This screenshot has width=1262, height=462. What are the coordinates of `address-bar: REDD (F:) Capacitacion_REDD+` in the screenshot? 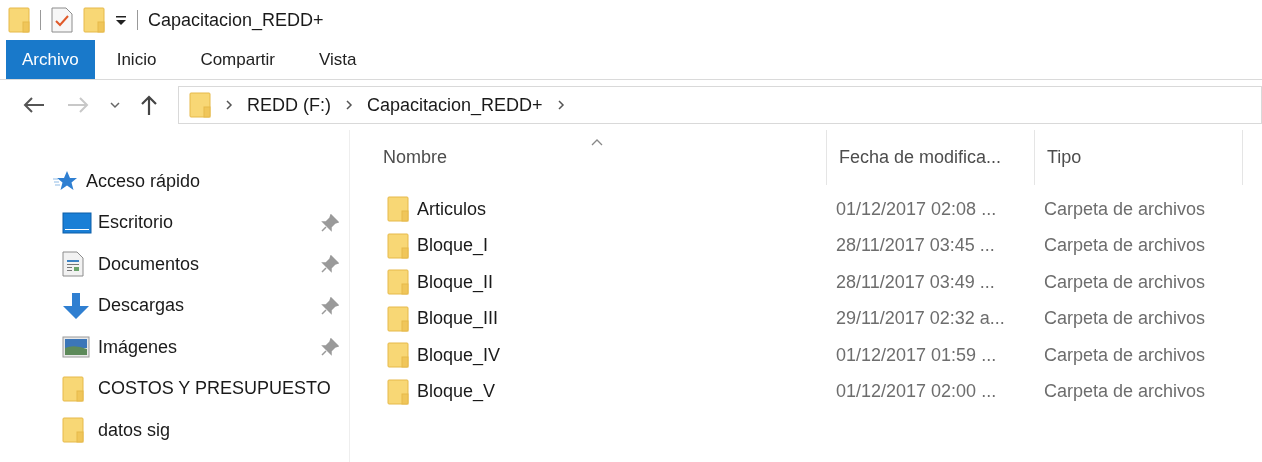 It's located at (720, 105).